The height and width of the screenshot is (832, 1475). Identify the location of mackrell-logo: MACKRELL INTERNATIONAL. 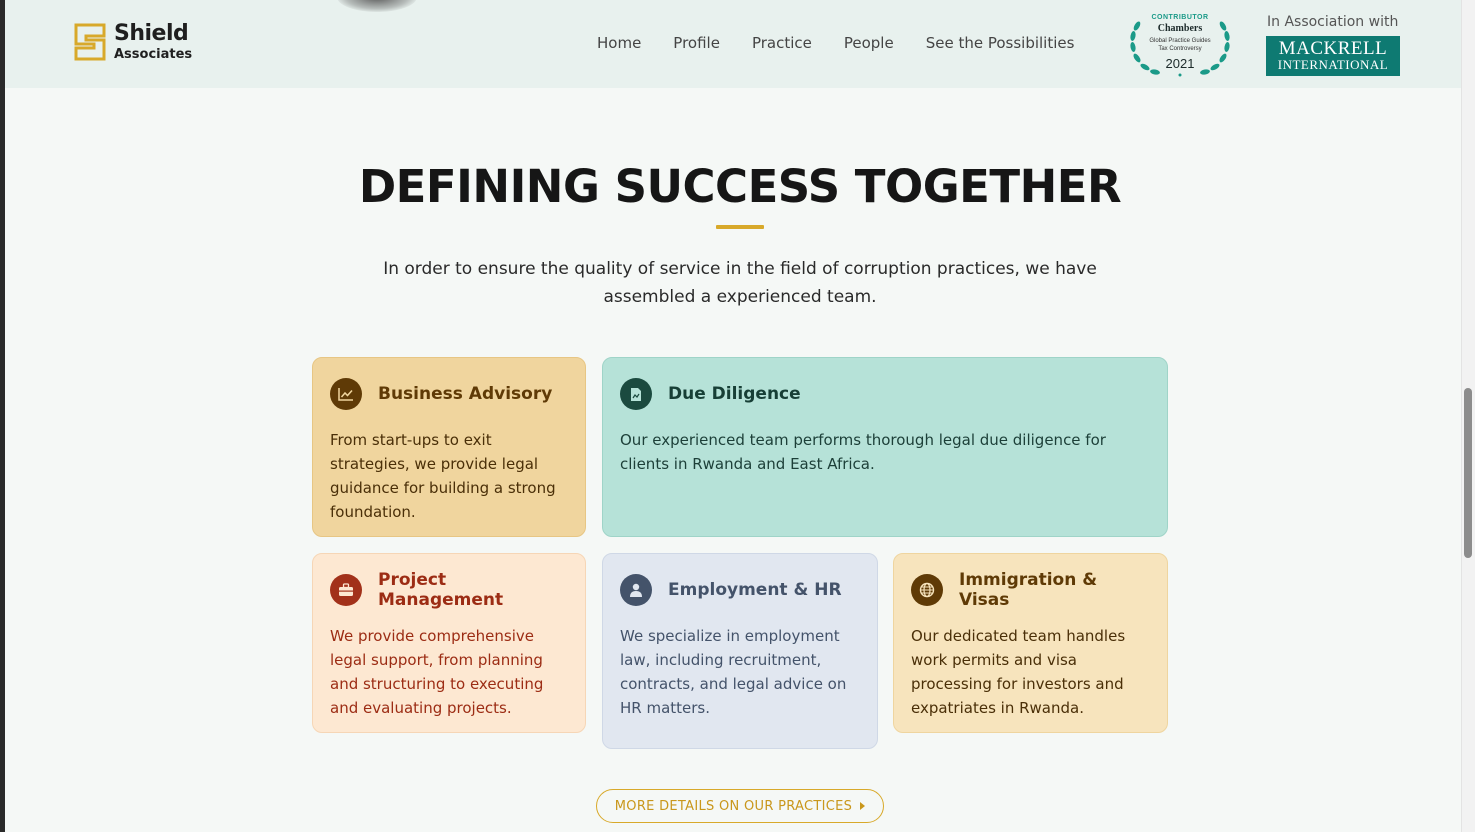
(1333, 56).